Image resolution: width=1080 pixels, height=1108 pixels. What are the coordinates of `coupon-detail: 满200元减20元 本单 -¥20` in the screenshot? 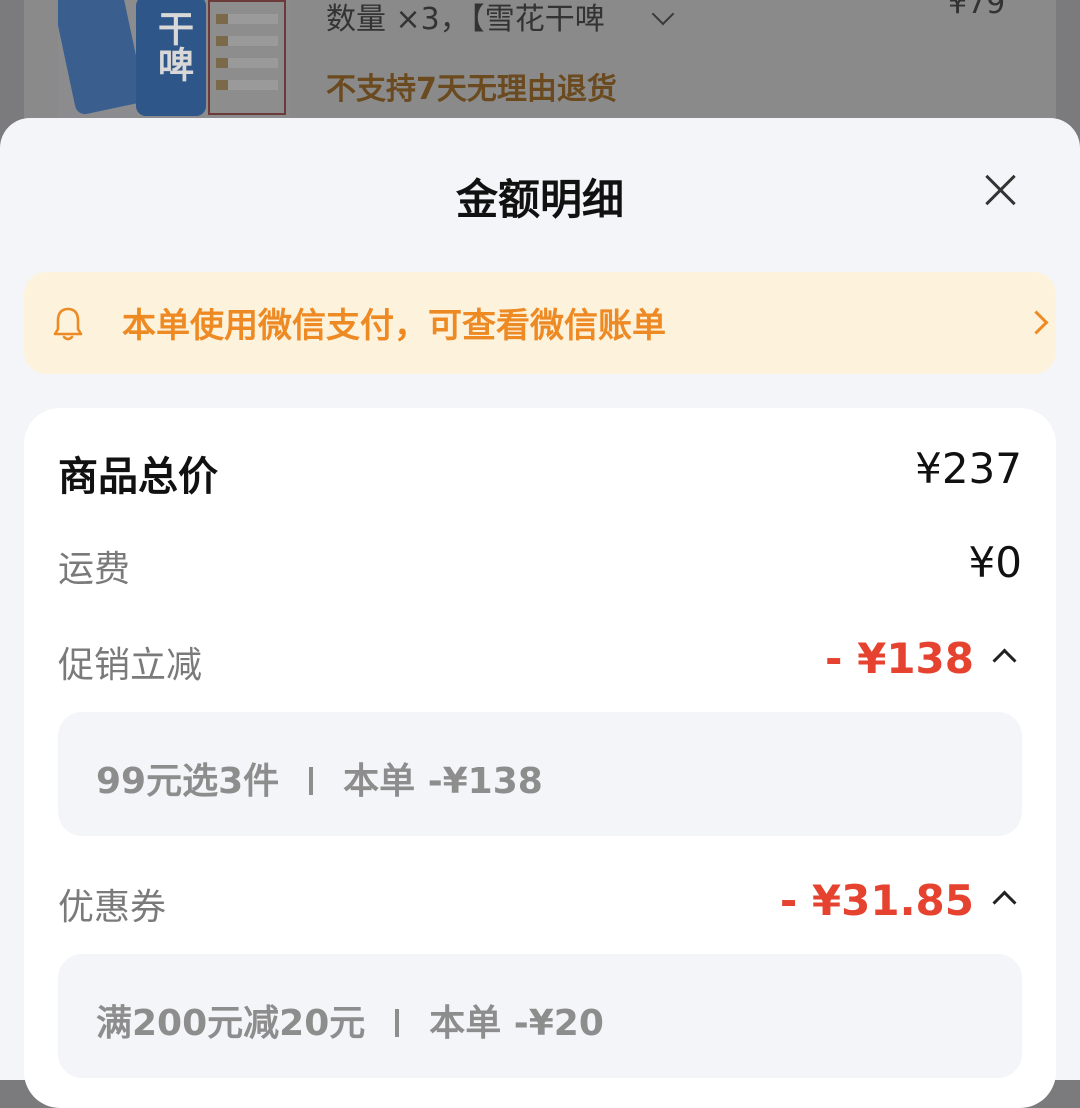 It's located at (350, 1023).